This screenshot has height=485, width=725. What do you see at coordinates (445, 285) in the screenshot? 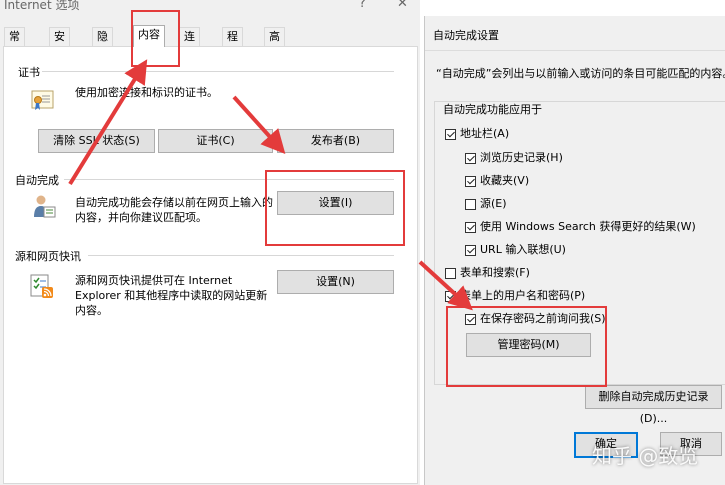
I see `arrow-to-passwords` at bounding box center [445, 285].